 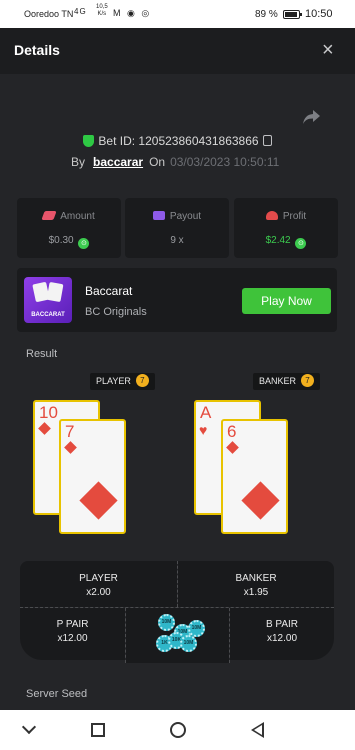 I want to click on circle-icon, so click(x=178, y=730).